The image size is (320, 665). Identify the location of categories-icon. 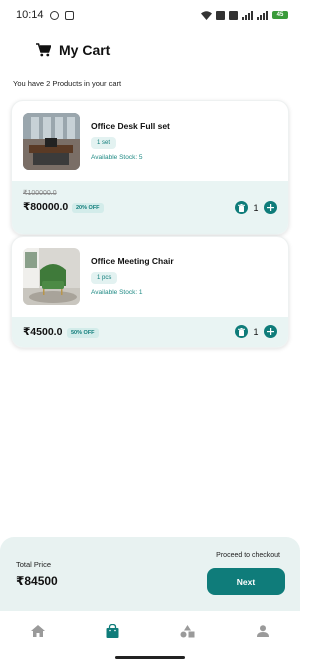
(187, 630).